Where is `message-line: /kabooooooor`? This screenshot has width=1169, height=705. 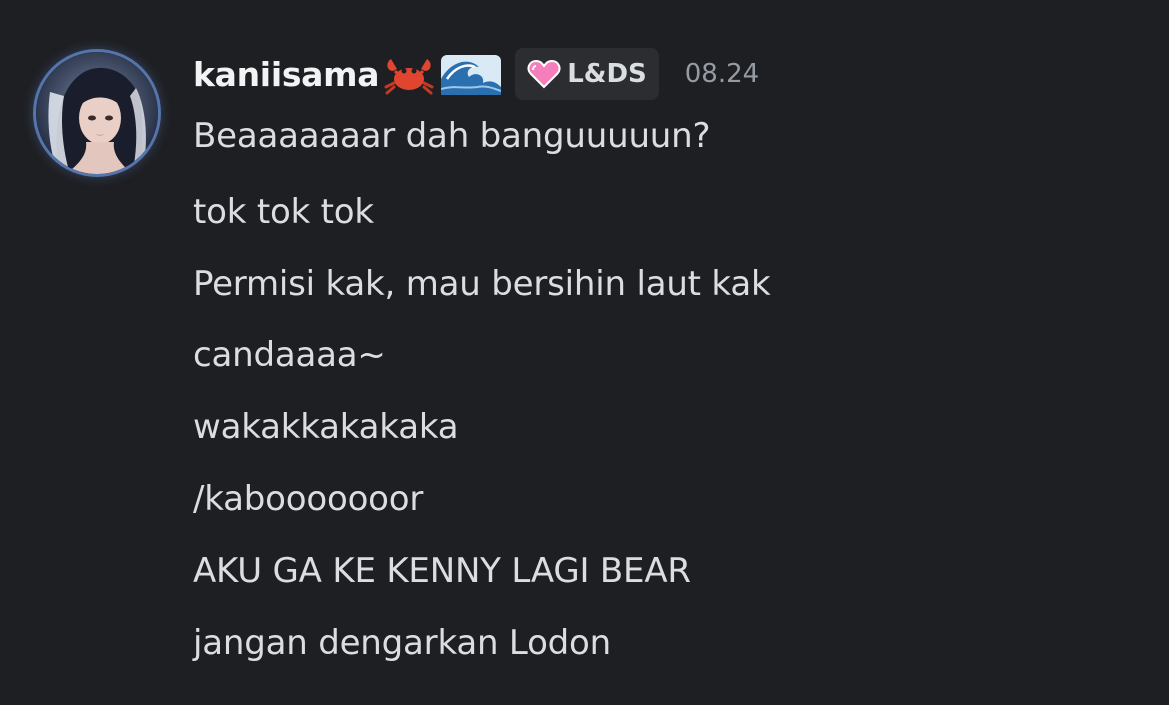 message-line: /kabooooooor is located at coordinates (308, 499).